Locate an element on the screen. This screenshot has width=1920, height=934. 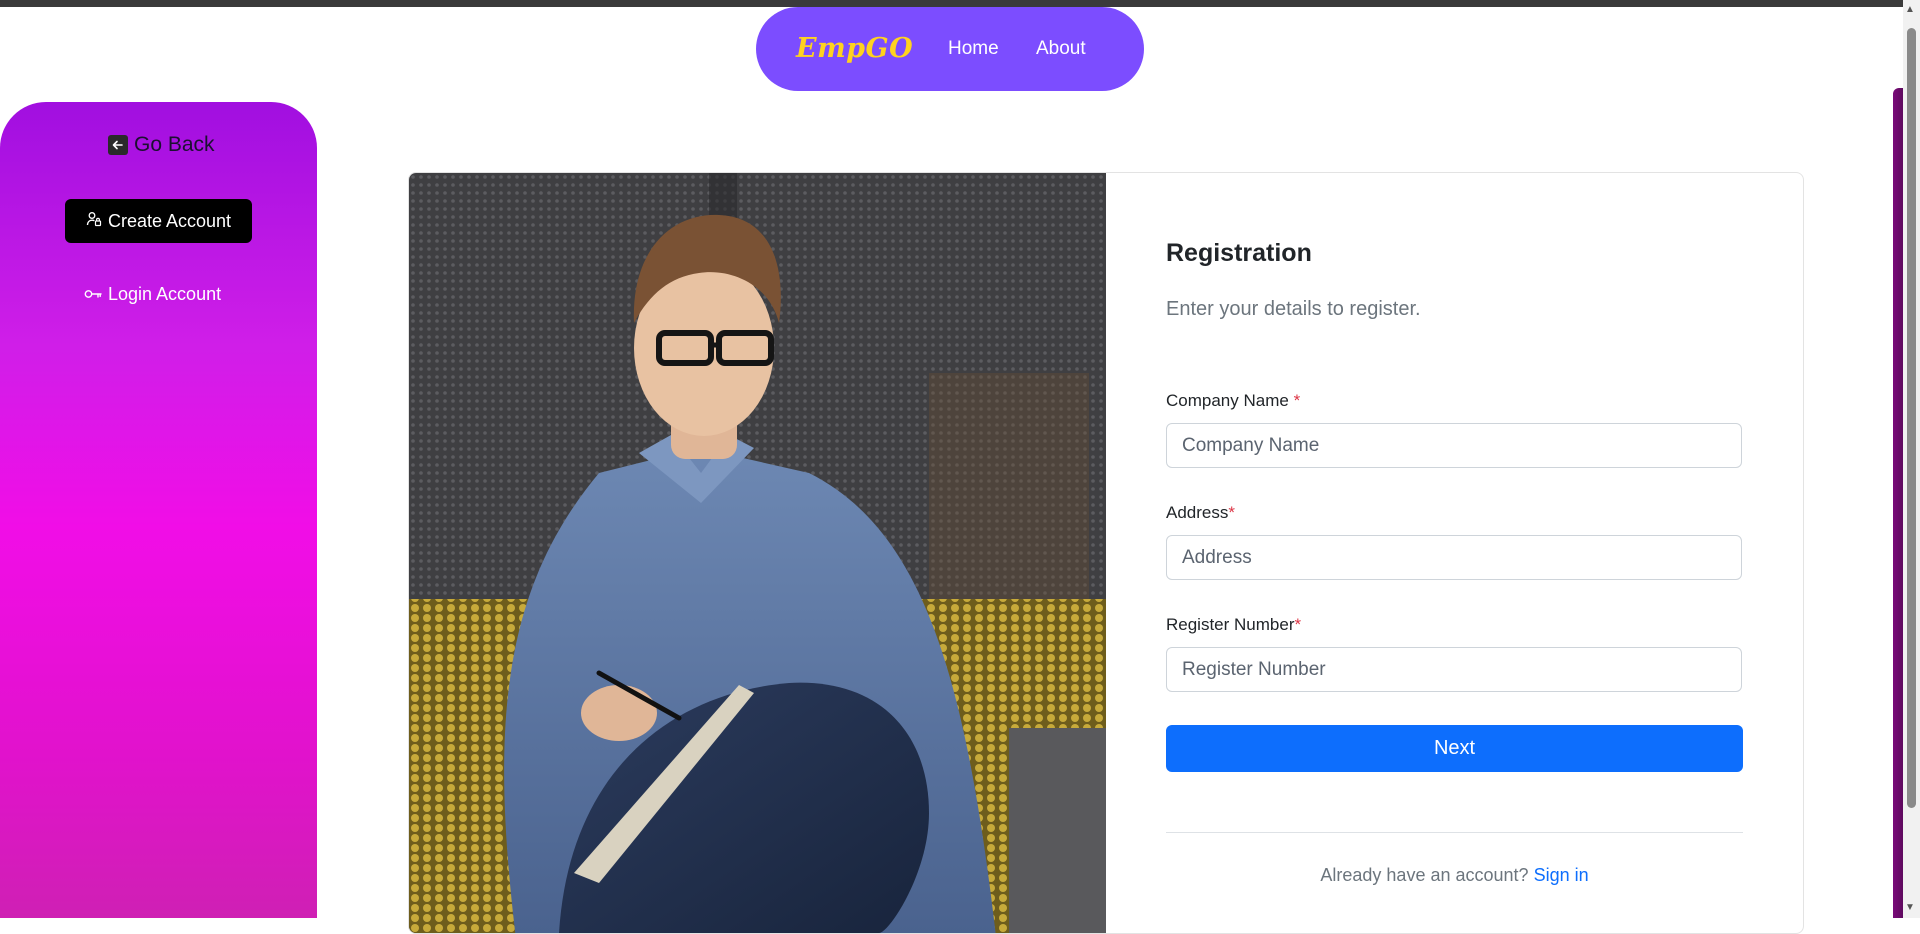
login-account-label: Login Account is located at coordinates (165, 294).